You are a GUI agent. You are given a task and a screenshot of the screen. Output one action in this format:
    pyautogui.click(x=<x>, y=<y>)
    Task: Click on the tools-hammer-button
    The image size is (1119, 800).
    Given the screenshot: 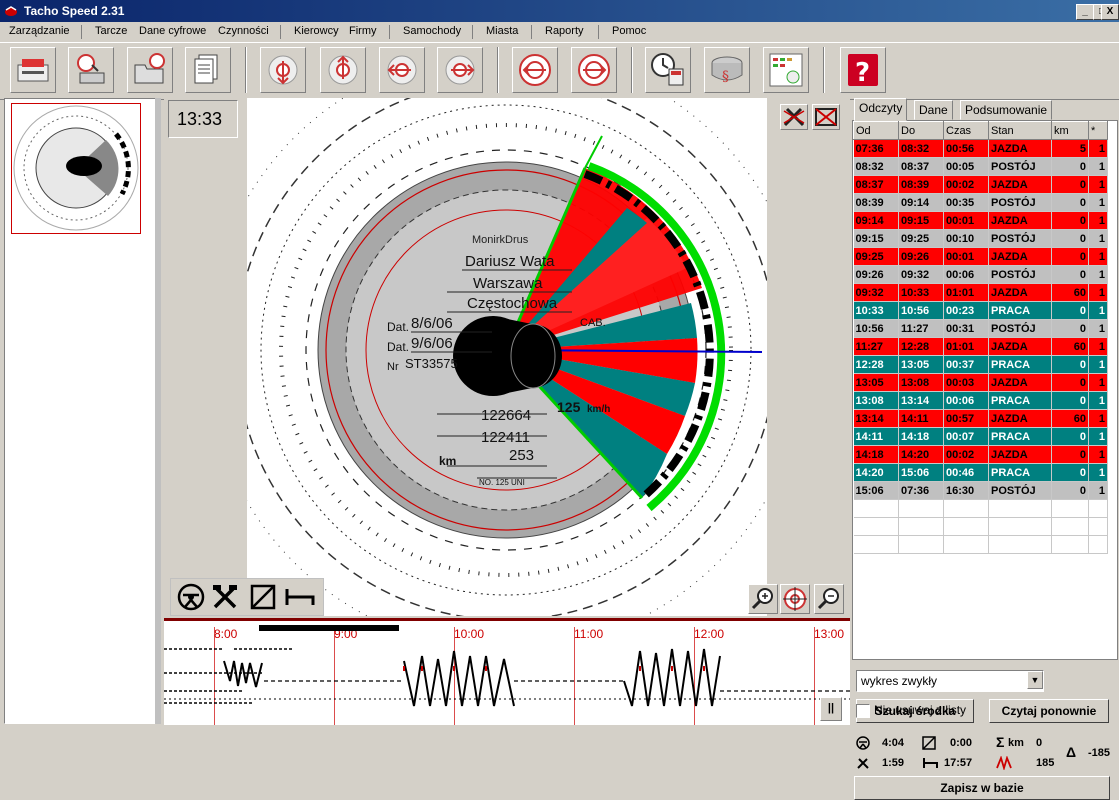 What is the action you would take?
    pyautogui.click(x=794, y=117)
    